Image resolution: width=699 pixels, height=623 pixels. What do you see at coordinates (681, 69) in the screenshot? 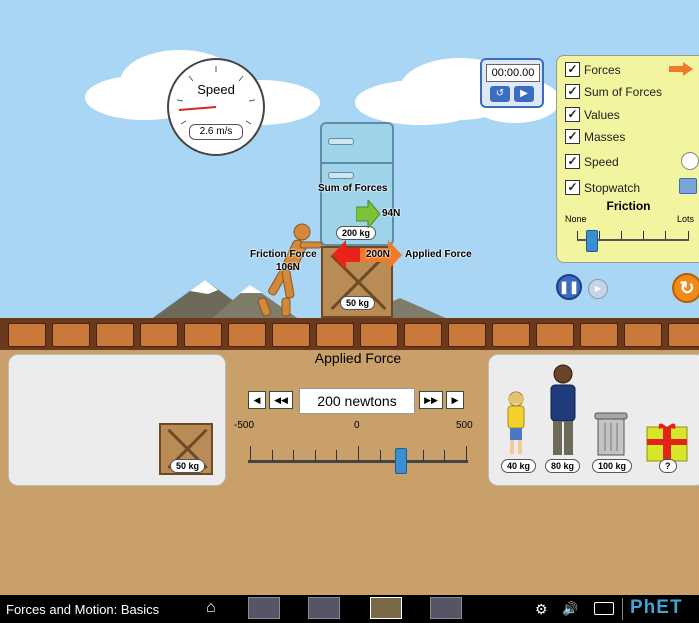
I see `forces-arrow-icon` at bounding box center [681, 69].